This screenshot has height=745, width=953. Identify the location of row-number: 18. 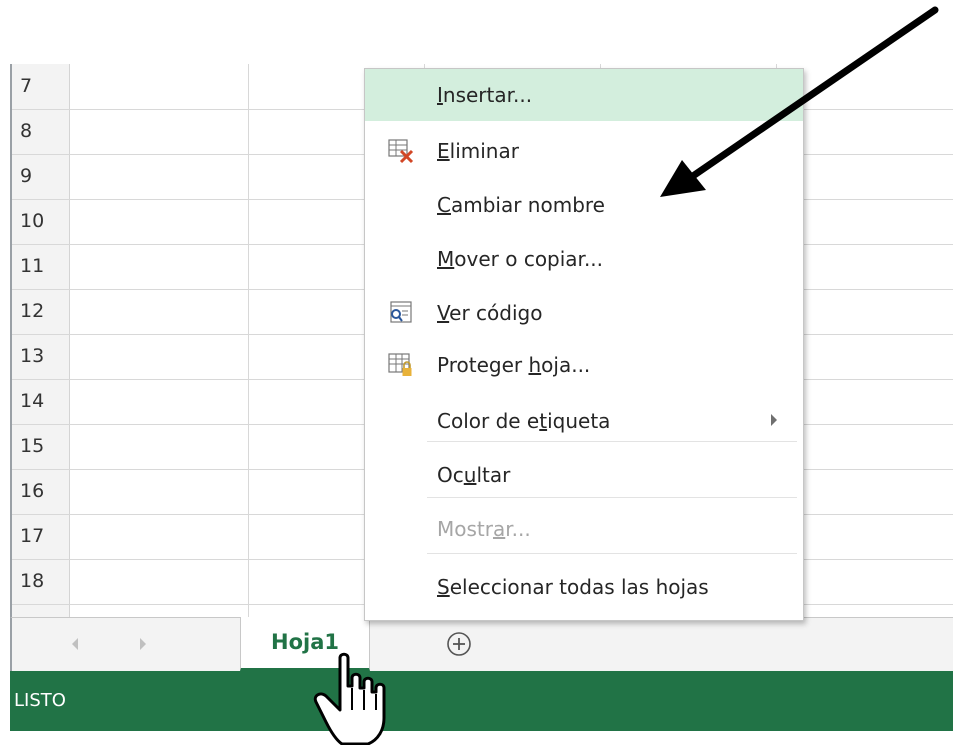
(40, 581).